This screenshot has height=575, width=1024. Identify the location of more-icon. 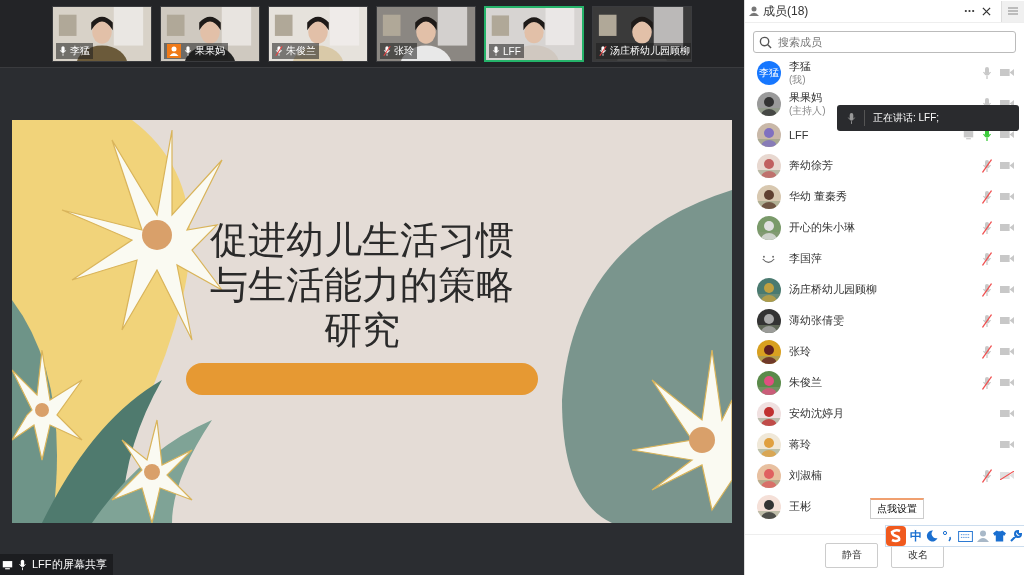
(969, 11).